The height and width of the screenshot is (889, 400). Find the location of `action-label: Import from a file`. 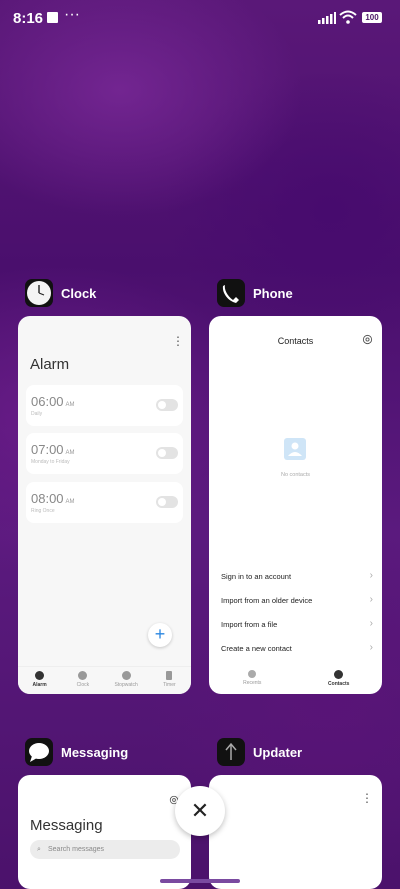

action-label: Import from a file is located at coordinates (249, 624).